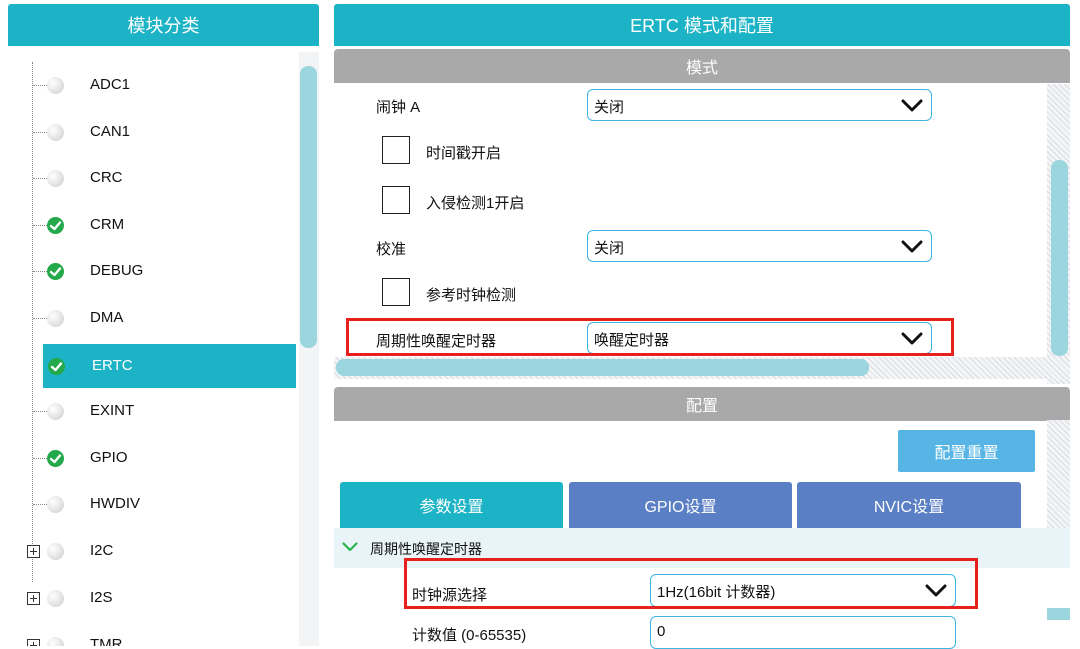 This screenshot has width=1080, height=649. Describe the element at coordinates (117, 270) in the screenshot. I see `module-label: DEBUG` at that location.